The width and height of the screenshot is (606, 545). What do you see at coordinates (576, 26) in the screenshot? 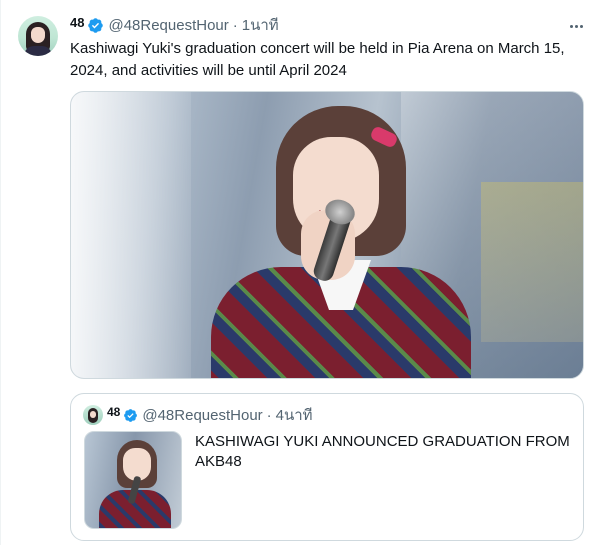
I see `more-options-icon` at bounding box center [576, 26].